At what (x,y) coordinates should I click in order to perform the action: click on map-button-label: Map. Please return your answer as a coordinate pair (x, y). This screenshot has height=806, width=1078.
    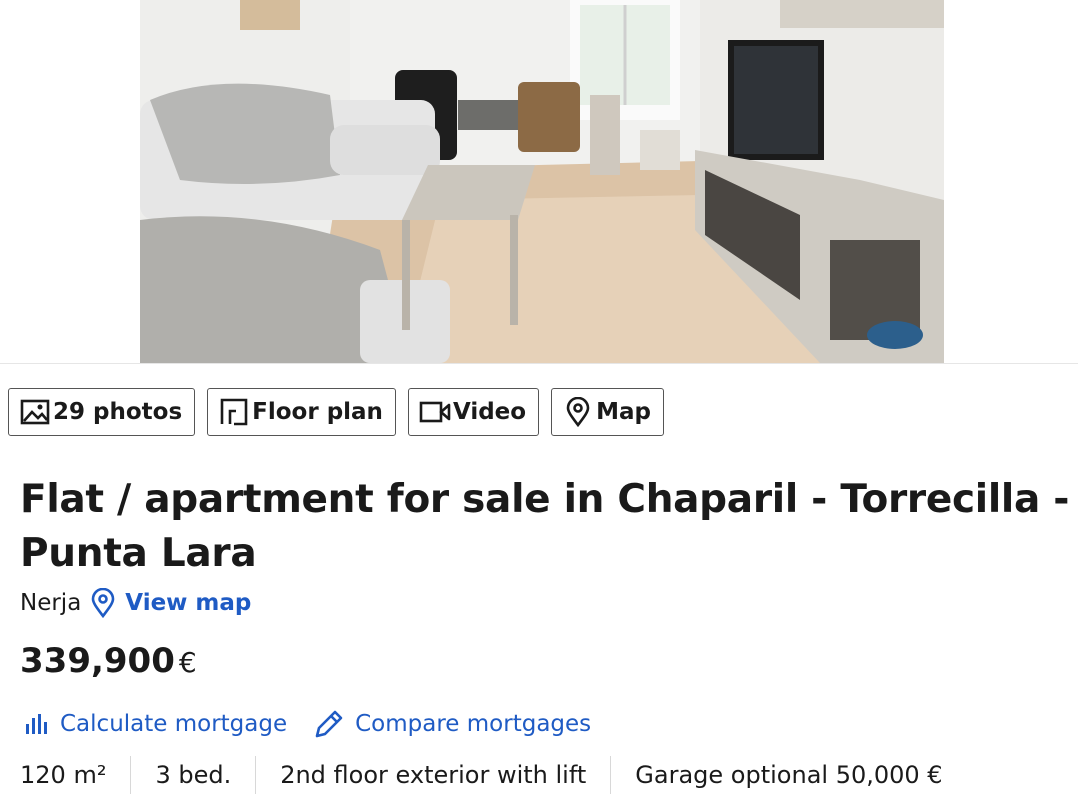
    Looking at the image, I should click on (623, 412).